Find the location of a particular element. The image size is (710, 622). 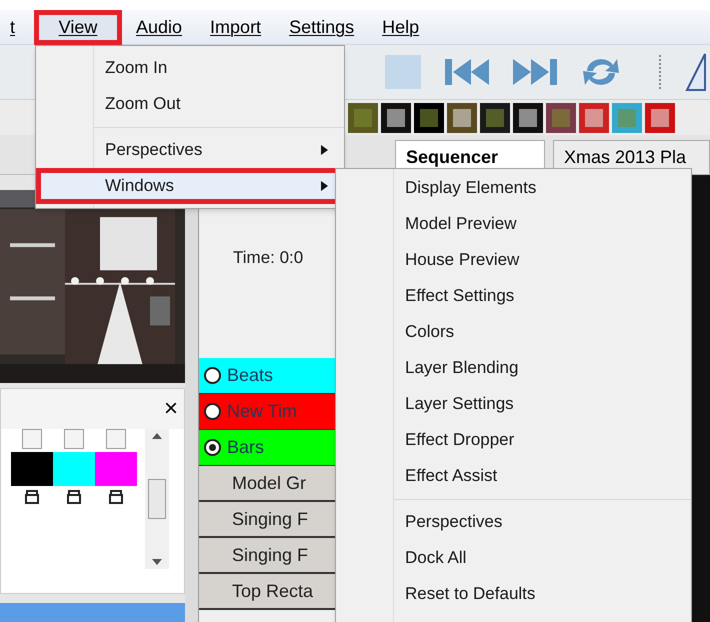

fast-forward-icon is located at coordinates (535, 72).